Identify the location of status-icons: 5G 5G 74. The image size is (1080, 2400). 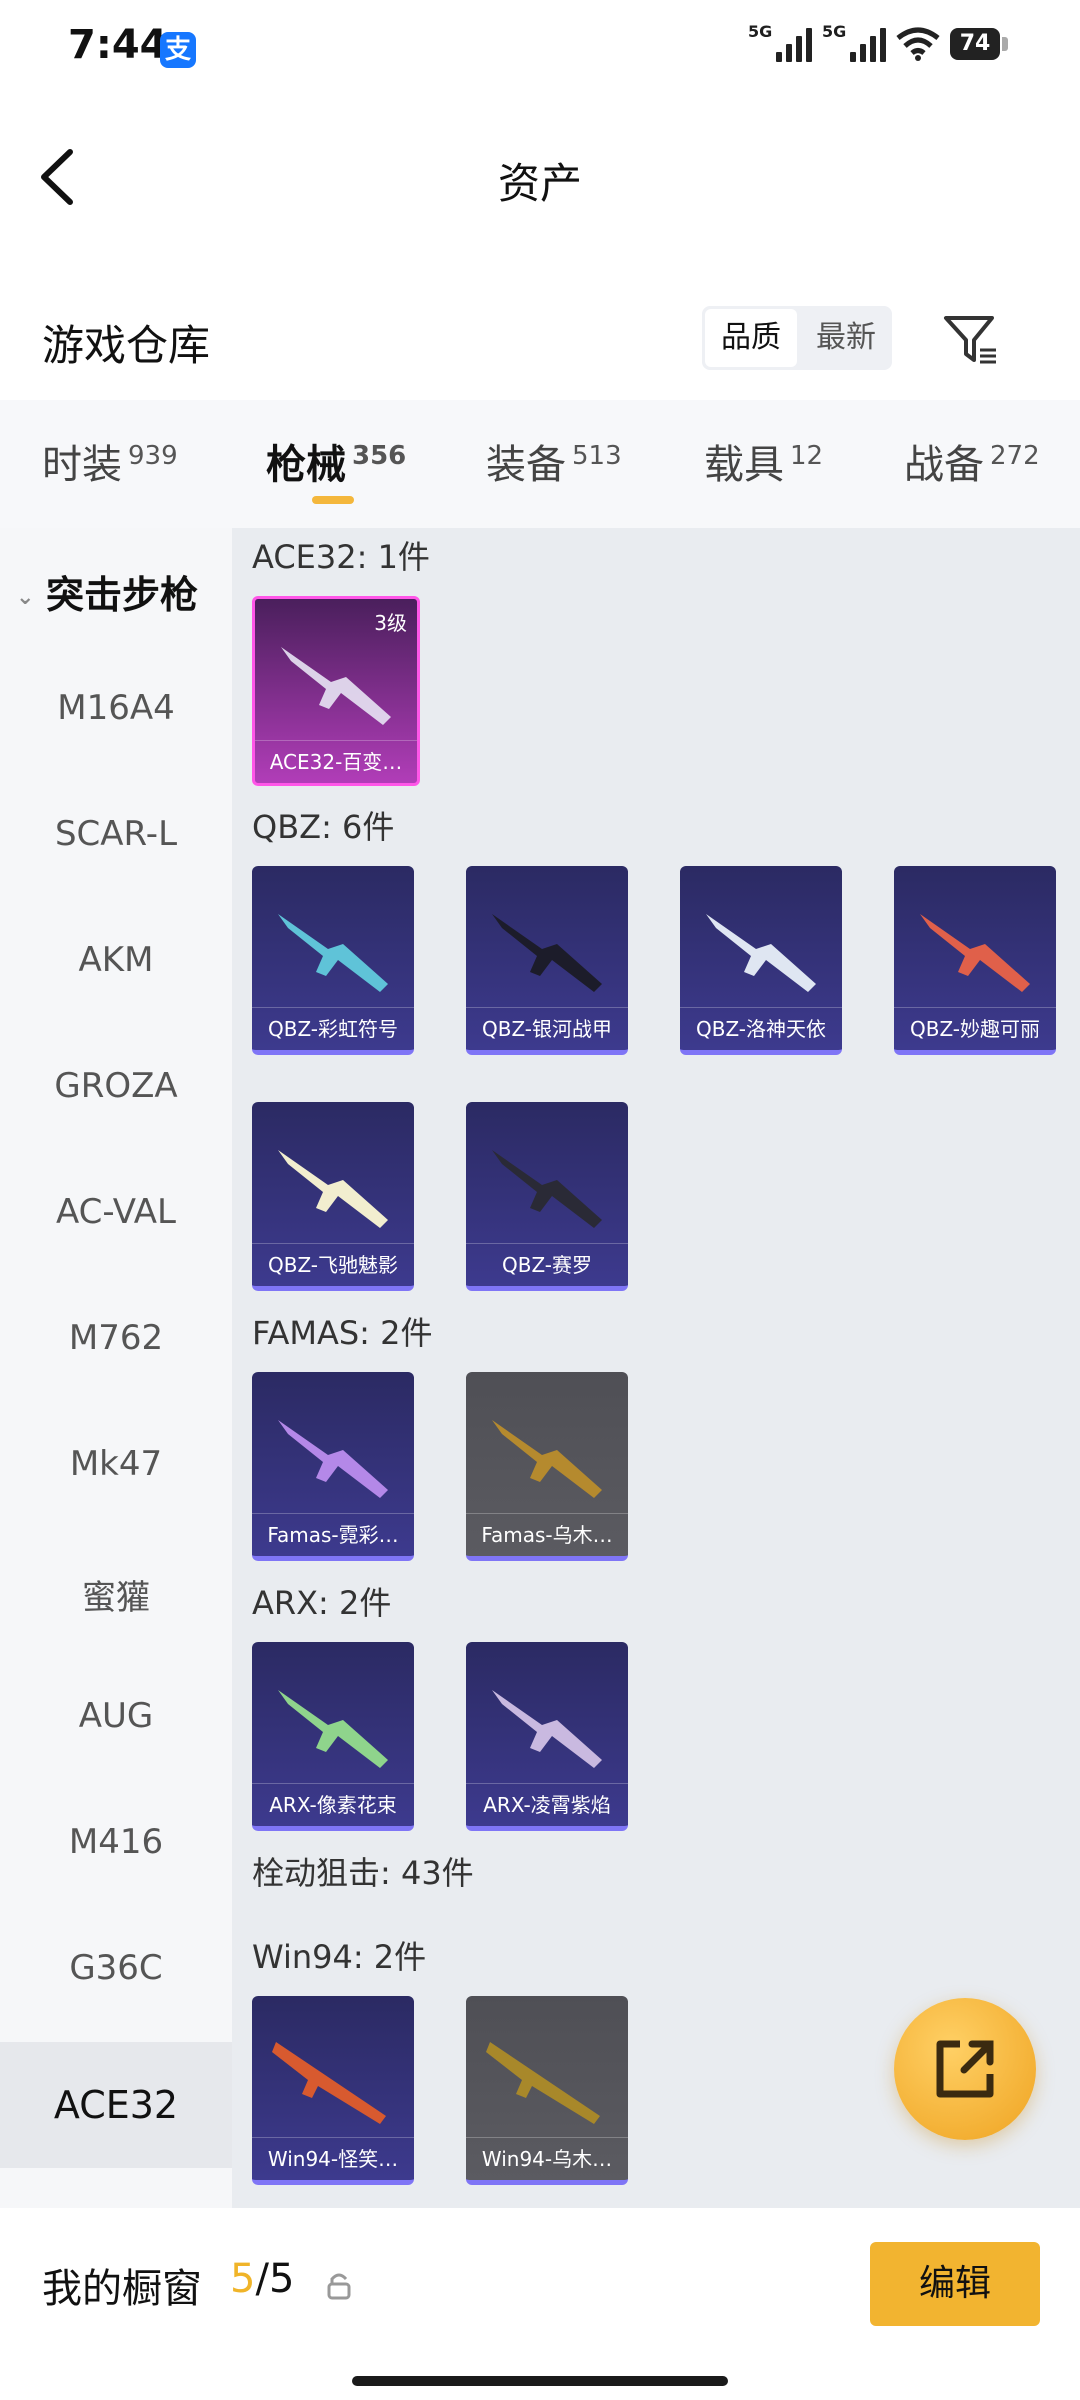
(878, 42).